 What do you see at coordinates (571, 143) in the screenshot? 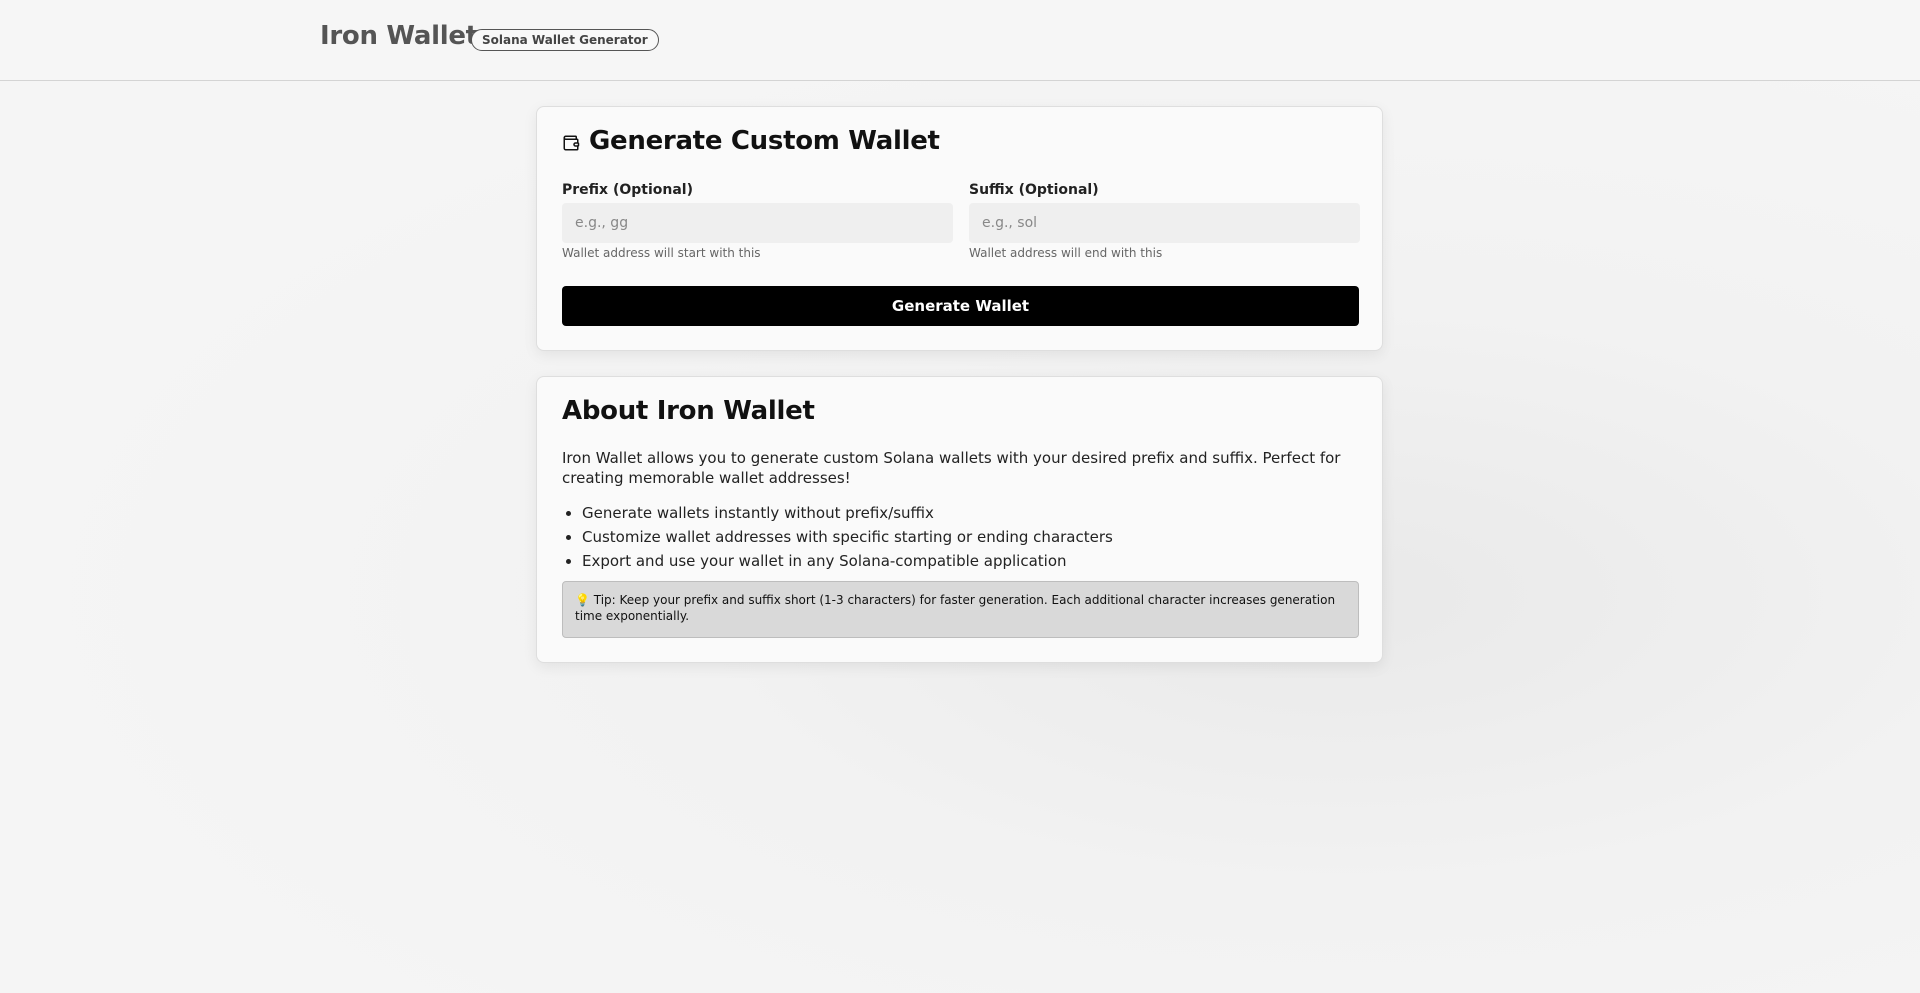
I see `wallet-icon` at bounding box center [571, 143].